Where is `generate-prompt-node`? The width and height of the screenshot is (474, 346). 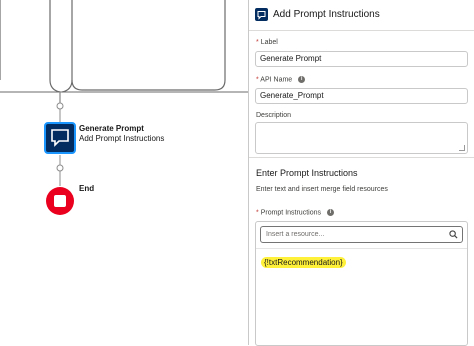 generate-prompt-node is located at coordinates (60, 138).